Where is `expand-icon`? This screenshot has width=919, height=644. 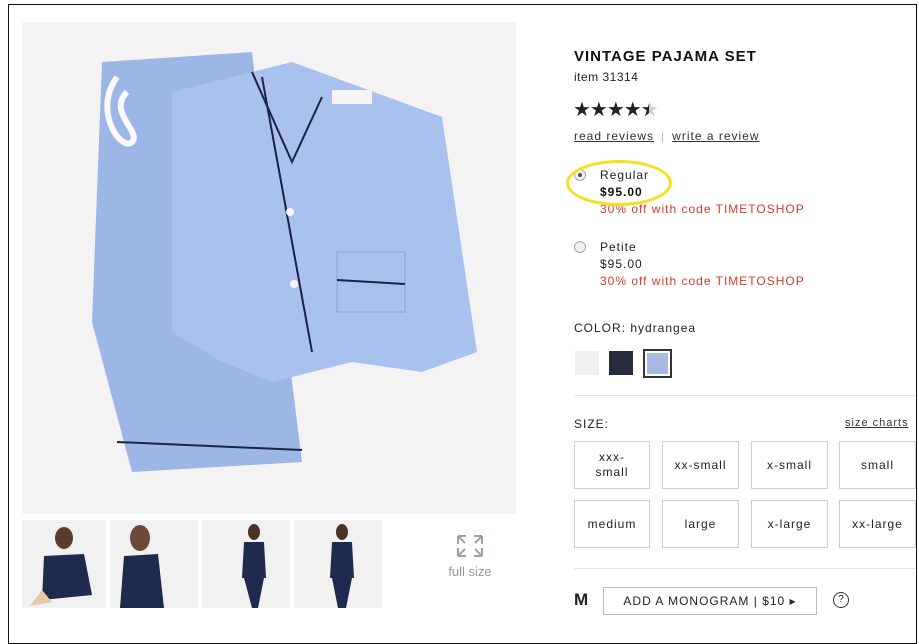
expand-icon is located at coordinates (470, 546).